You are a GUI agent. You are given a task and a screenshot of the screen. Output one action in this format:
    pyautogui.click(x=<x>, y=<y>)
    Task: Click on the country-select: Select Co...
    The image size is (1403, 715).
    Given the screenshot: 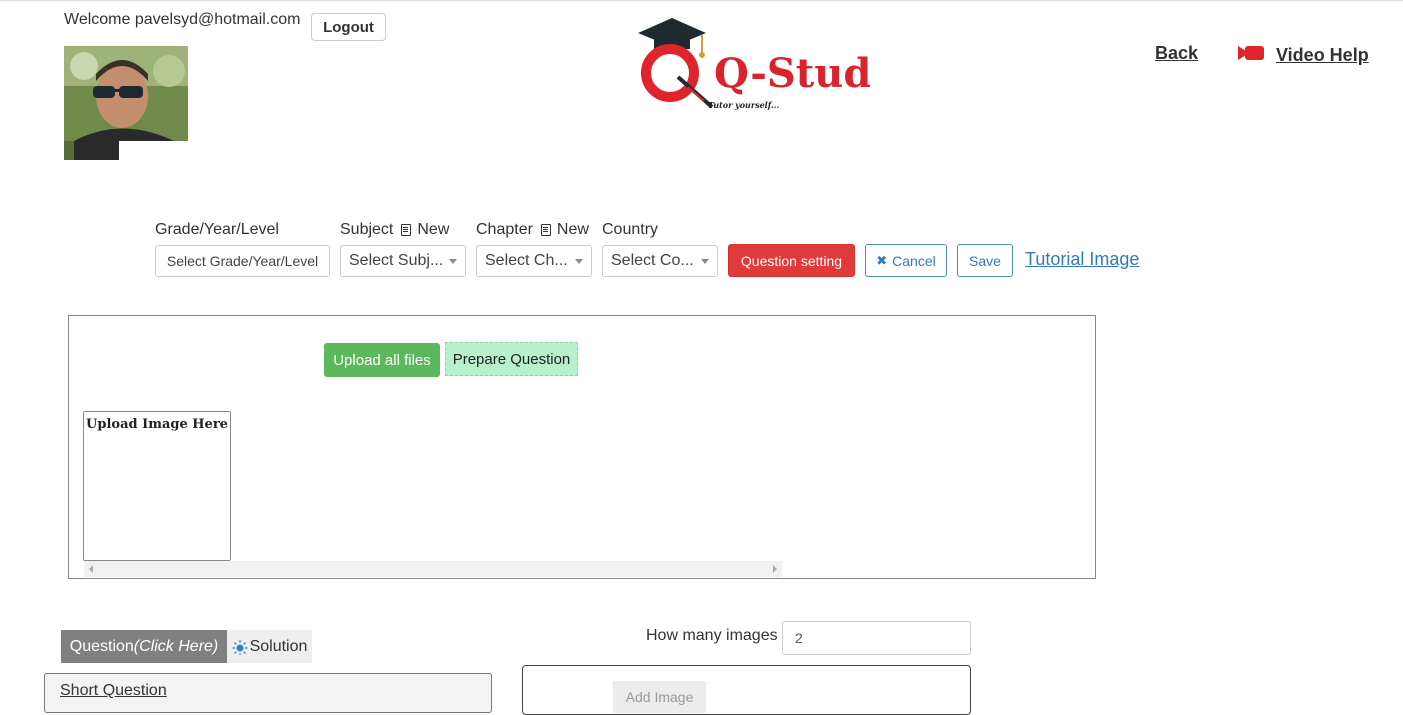 What is the action you would take?
    pyautogui.click(x=660, y=261)
    